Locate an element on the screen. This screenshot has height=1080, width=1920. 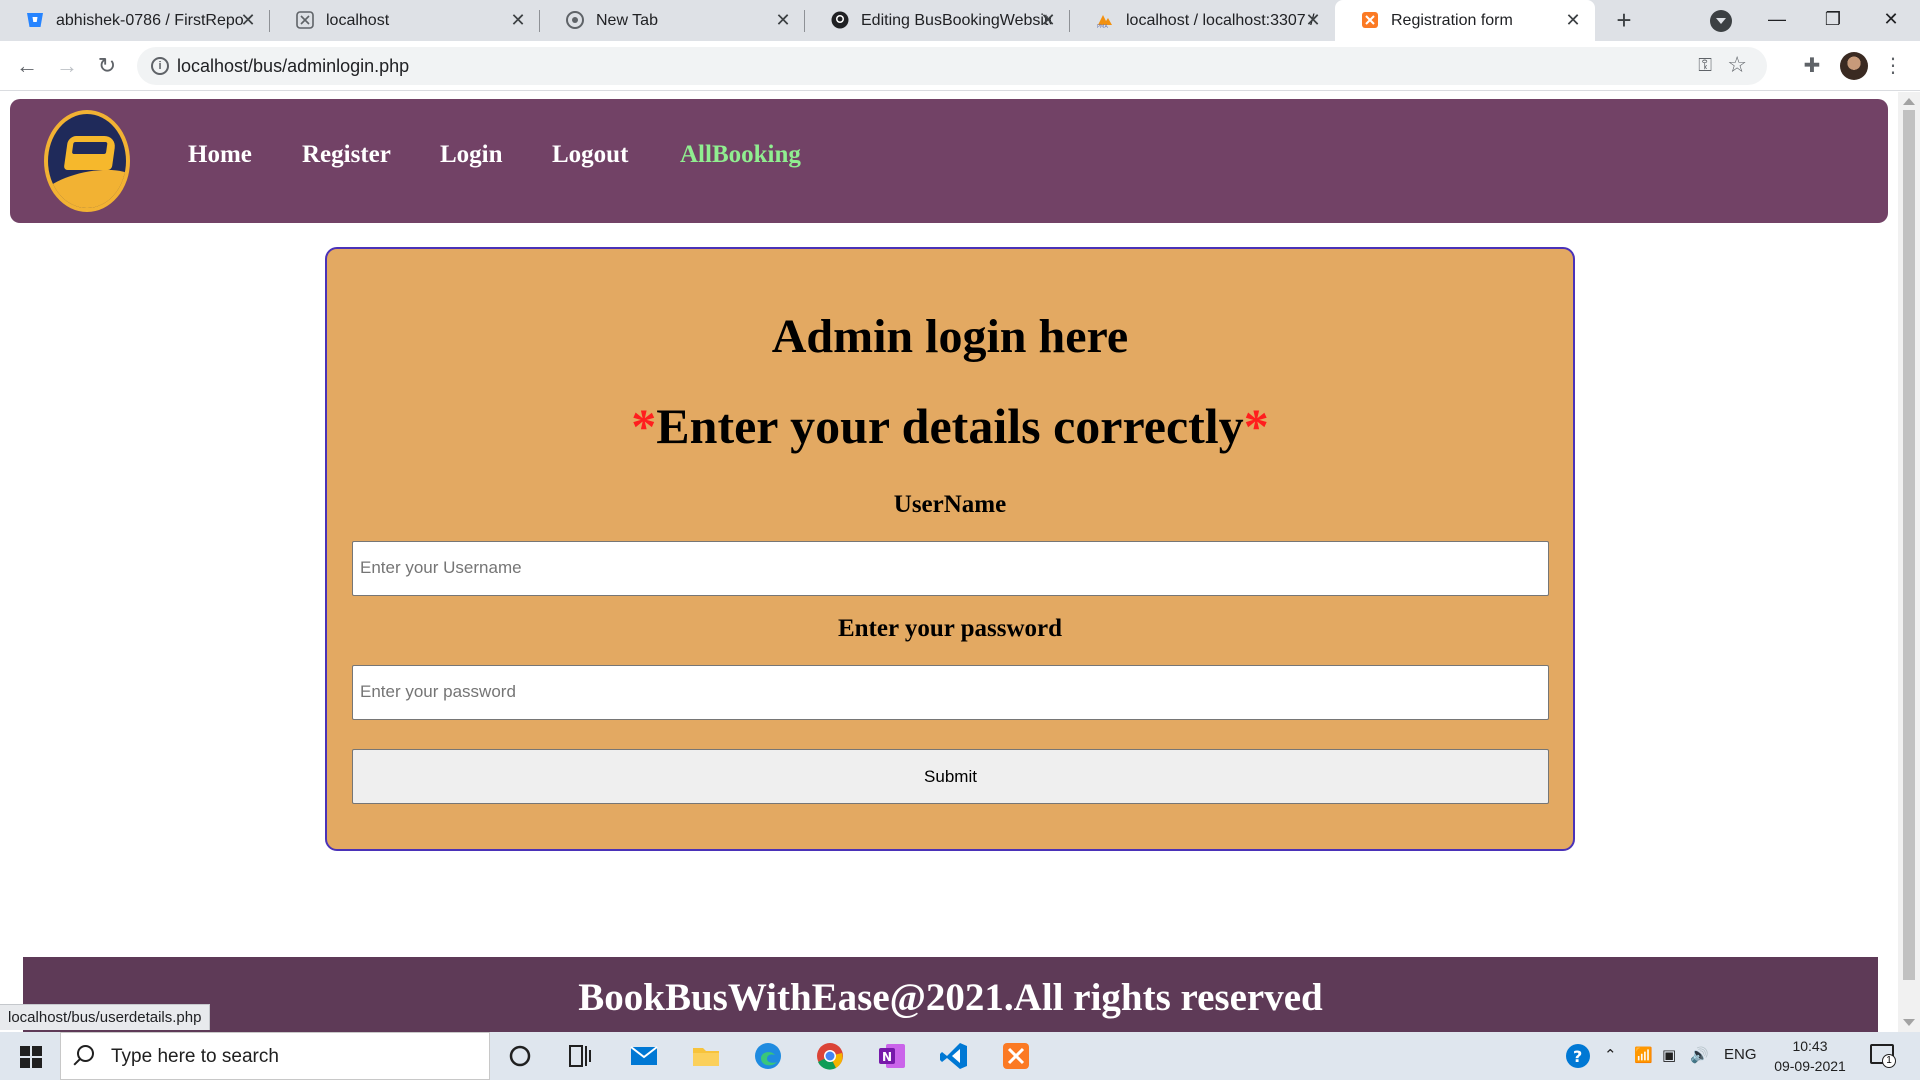
clock-time: 10:43 is located at coordinates (1810, 1046).